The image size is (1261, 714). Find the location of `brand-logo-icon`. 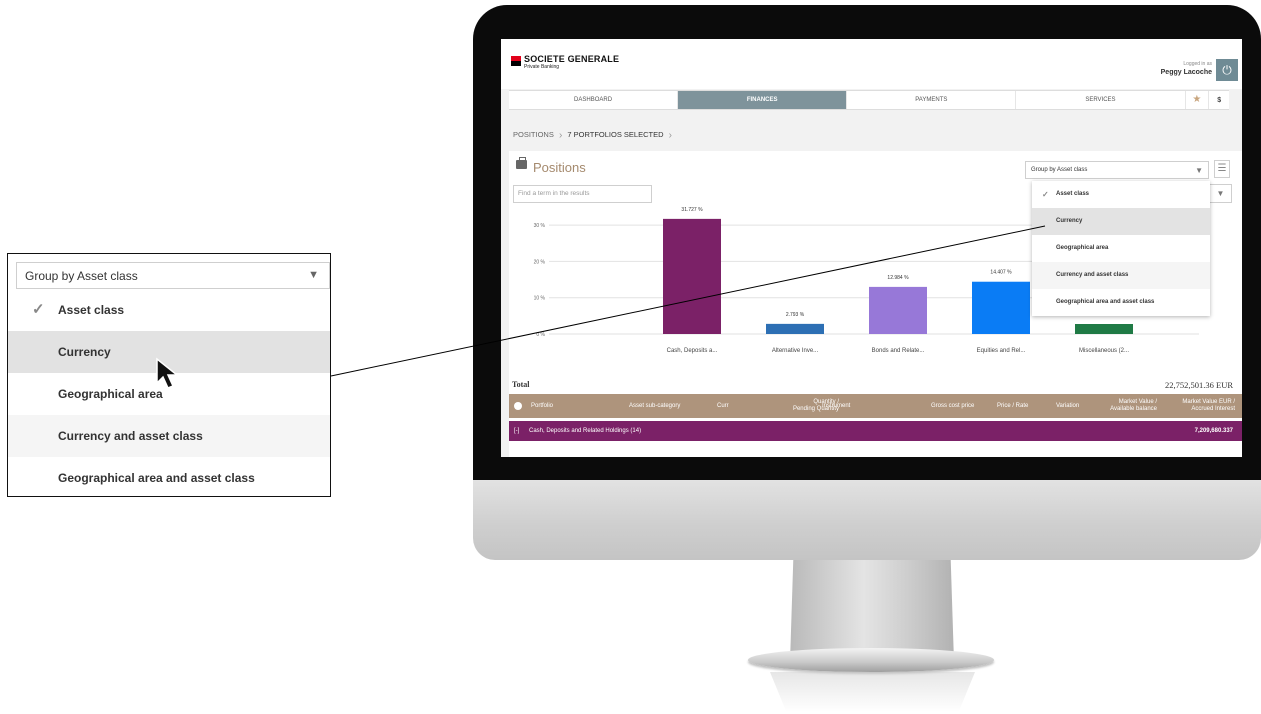

brand-logo-icon is located at coordinates (516, 61).